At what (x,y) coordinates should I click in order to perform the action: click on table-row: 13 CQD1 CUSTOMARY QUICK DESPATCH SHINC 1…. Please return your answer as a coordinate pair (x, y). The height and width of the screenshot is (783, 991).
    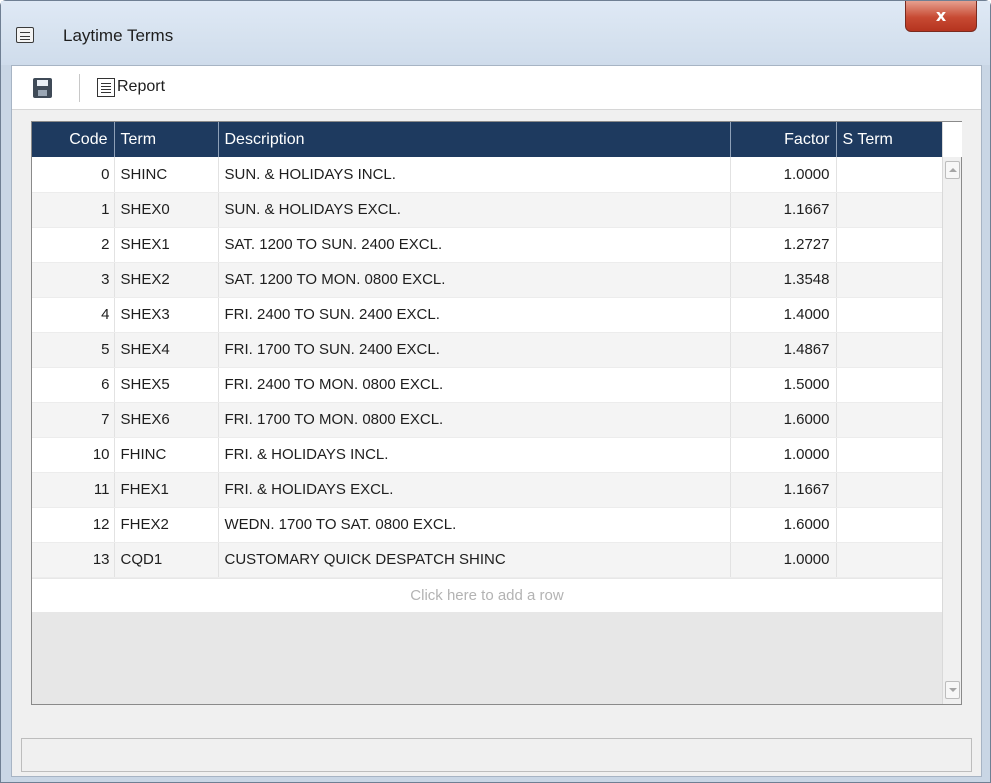
    Looking at the image, I should click on (487, 560).